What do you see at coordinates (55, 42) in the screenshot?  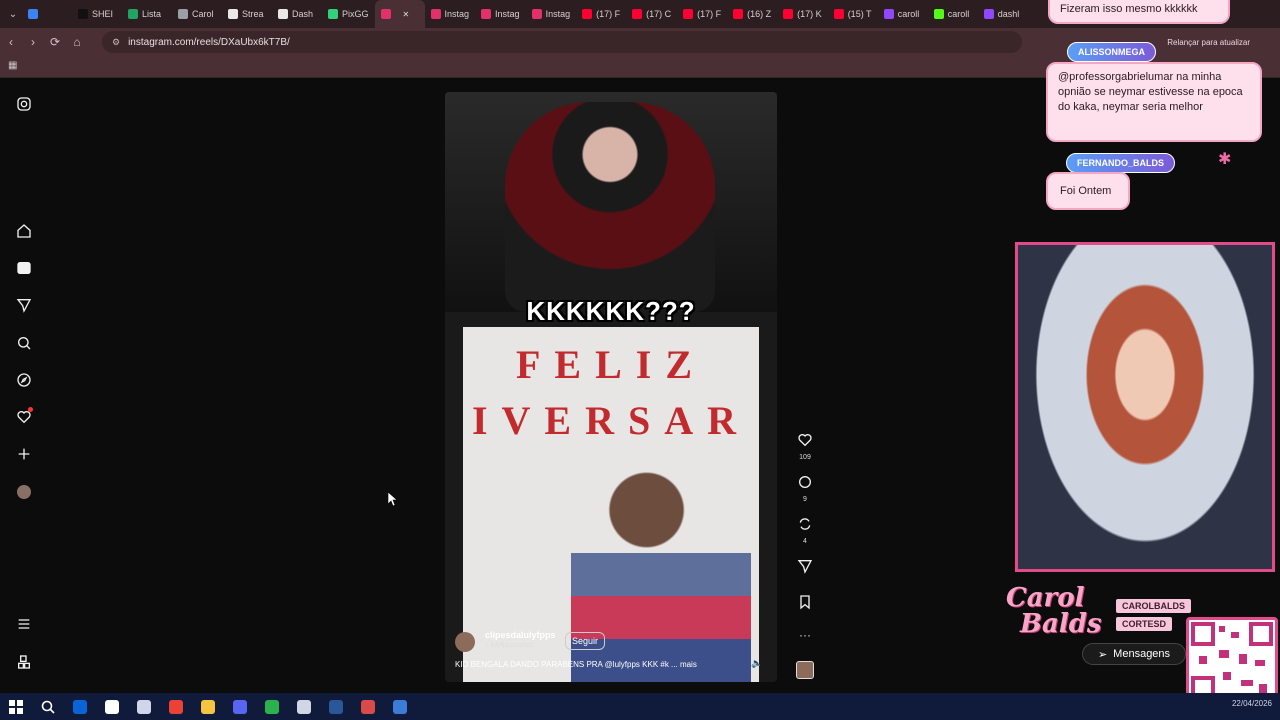 I see `reload-icon: ⟳` at bounding box center [55, 42].